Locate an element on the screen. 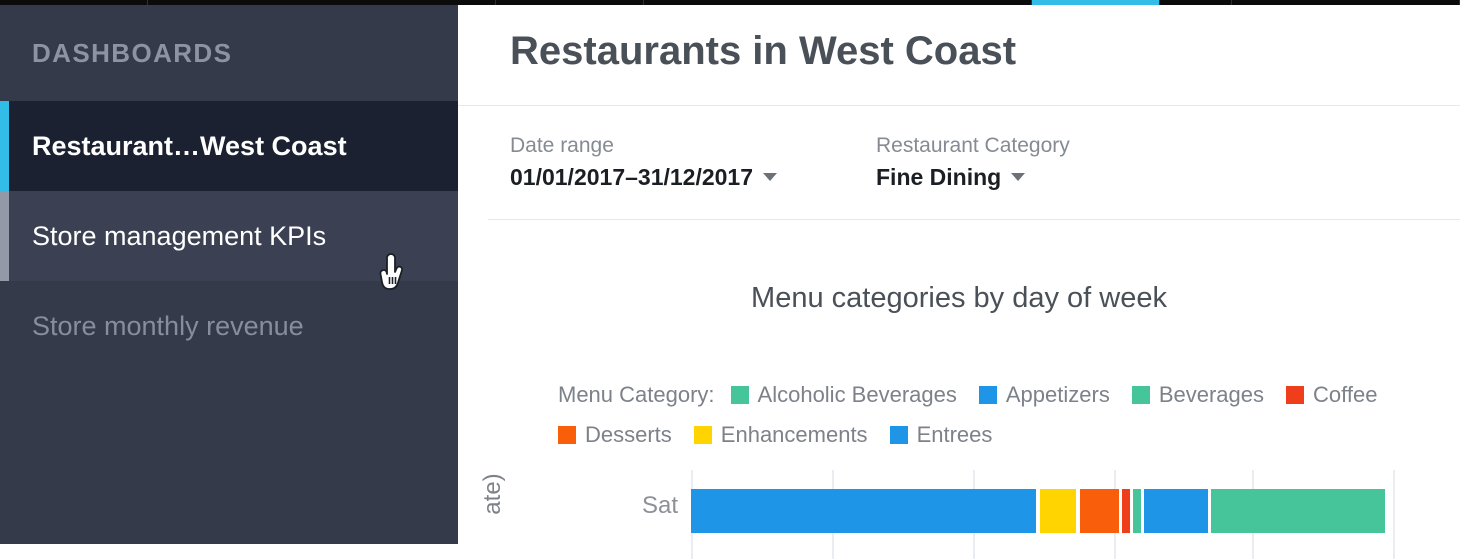 The width and height of the screenshot is (1460, 559). filter-control: Fine Dining is located at coordinates (973, 177).